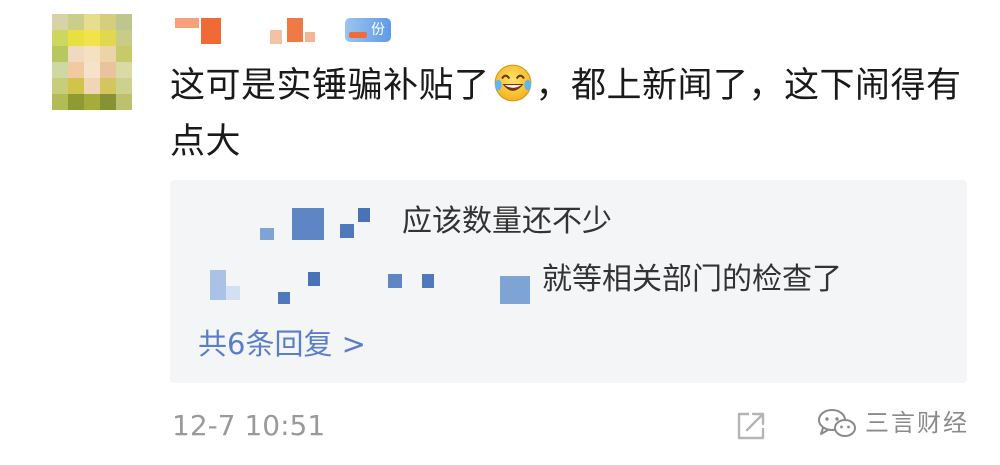  I want to click on watermark: 三言财经, so click(900, 424).